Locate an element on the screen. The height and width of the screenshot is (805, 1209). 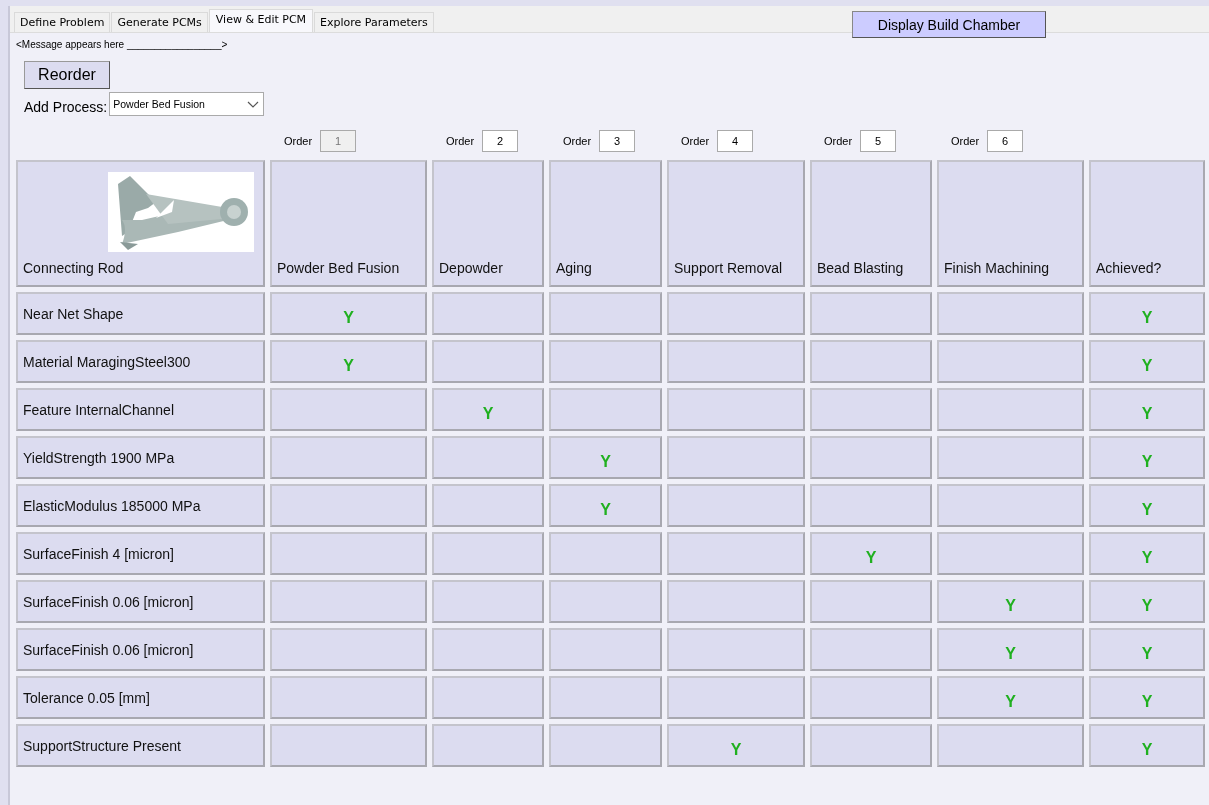
process-header-cell: Support Removal is located at coordinates (736, 223).